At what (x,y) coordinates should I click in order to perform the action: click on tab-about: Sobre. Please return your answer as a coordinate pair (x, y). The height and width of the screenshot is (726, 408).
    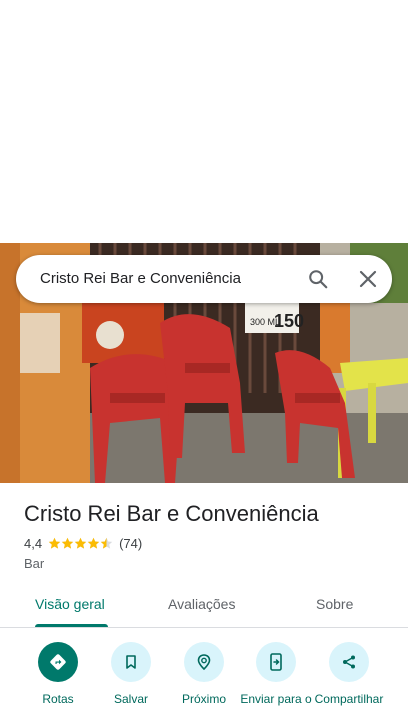
    Looking at the image, I should click on (334, 604).